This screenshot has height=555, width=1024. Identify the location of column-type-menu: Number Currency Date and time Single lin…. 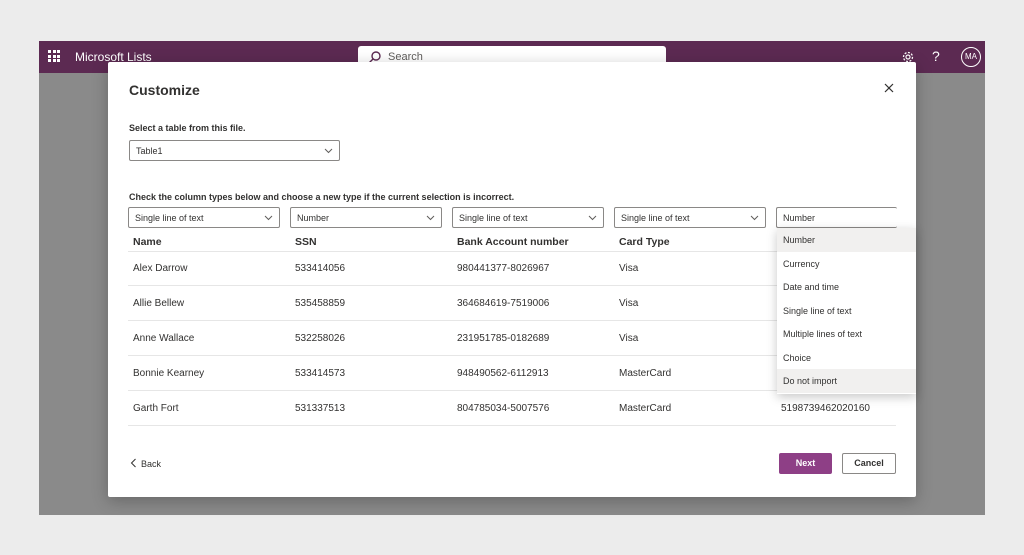
(846, 311).